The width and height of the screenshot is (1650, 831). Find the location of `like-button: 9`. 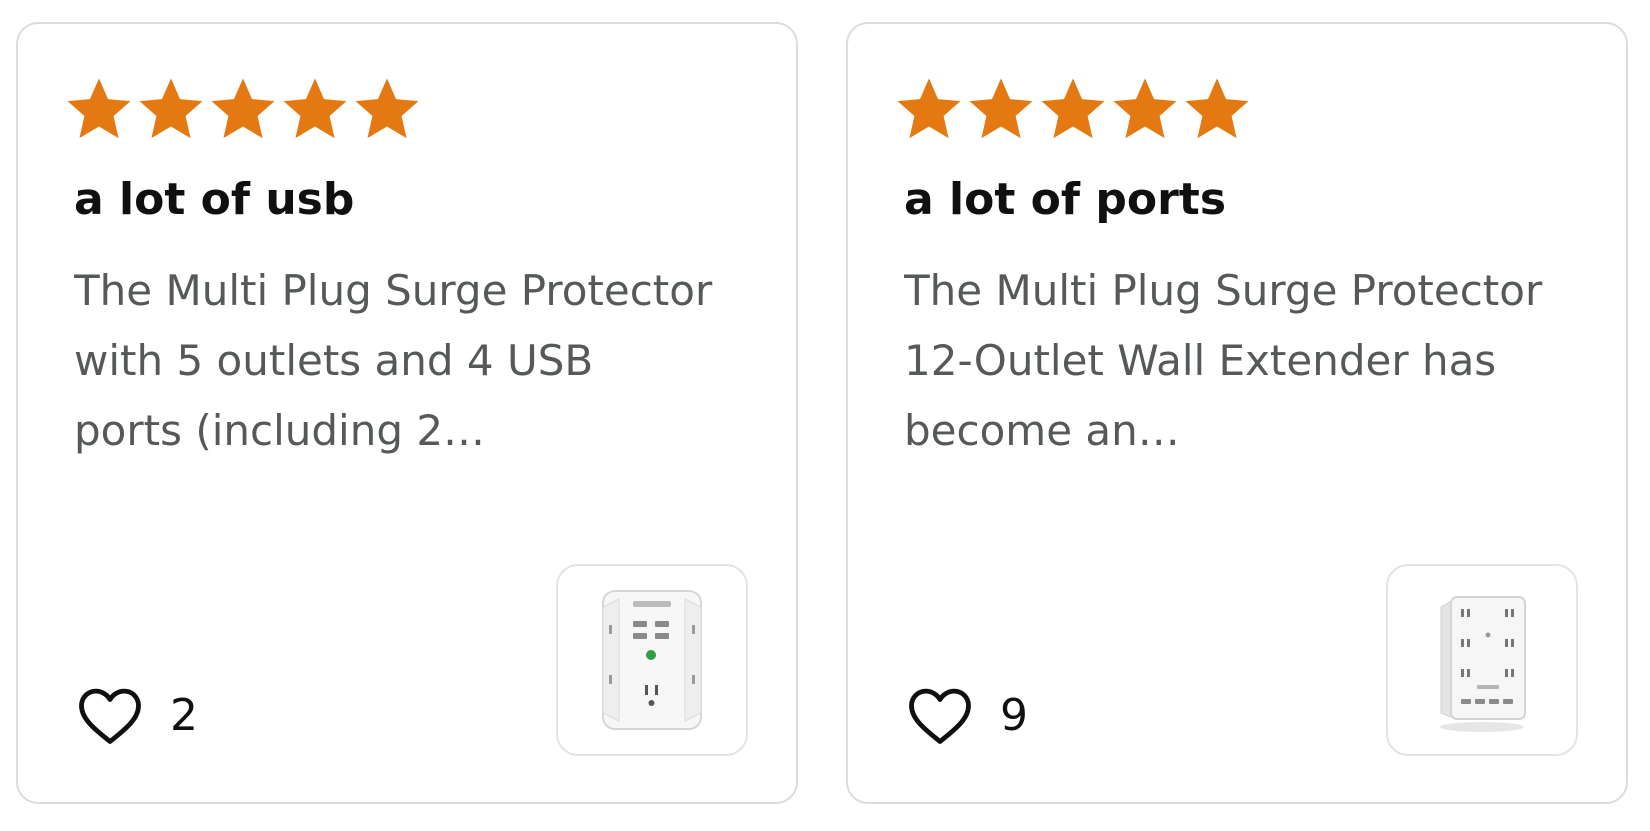

like-button: 9 is located at coordinates (966, 716).